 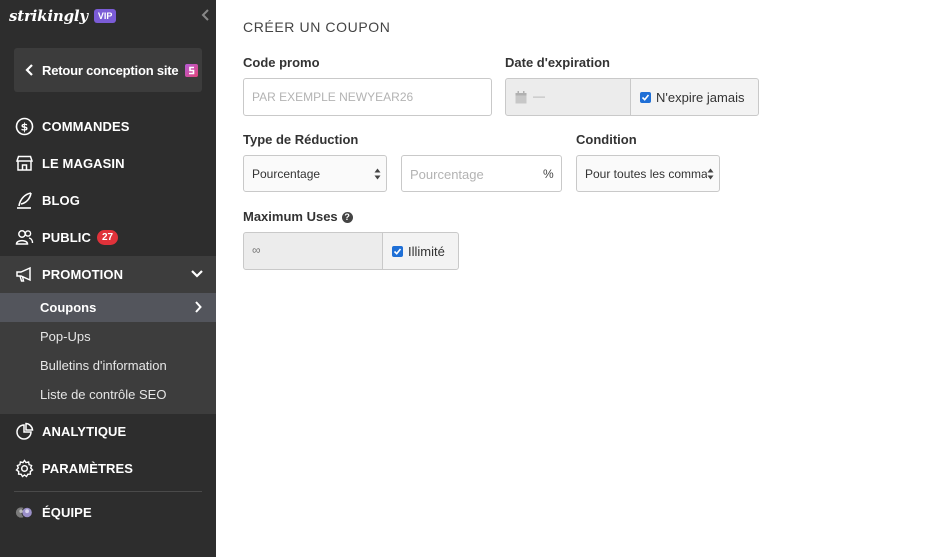 What do you see at coordinates (301, 139) in the screenshot?
I see `reduction-type-label: Type de Réduction` at bounding box center [301, 139].